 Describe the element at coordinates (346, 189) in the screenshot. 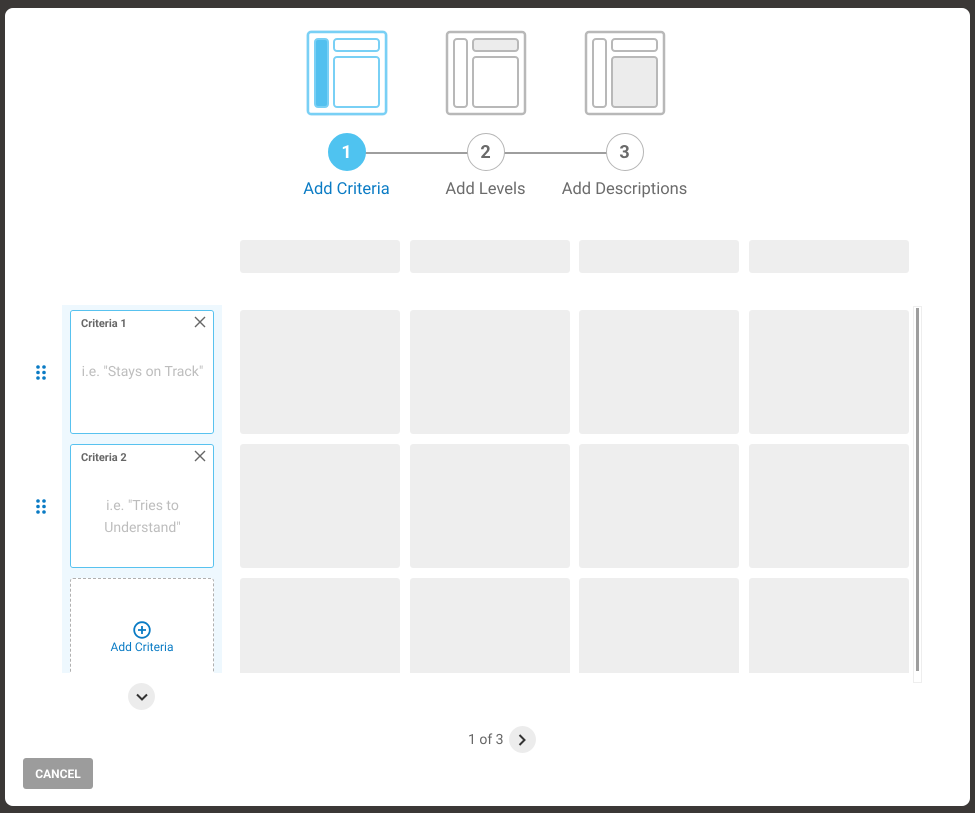

I see `step-label: Add Criteria` at that location.